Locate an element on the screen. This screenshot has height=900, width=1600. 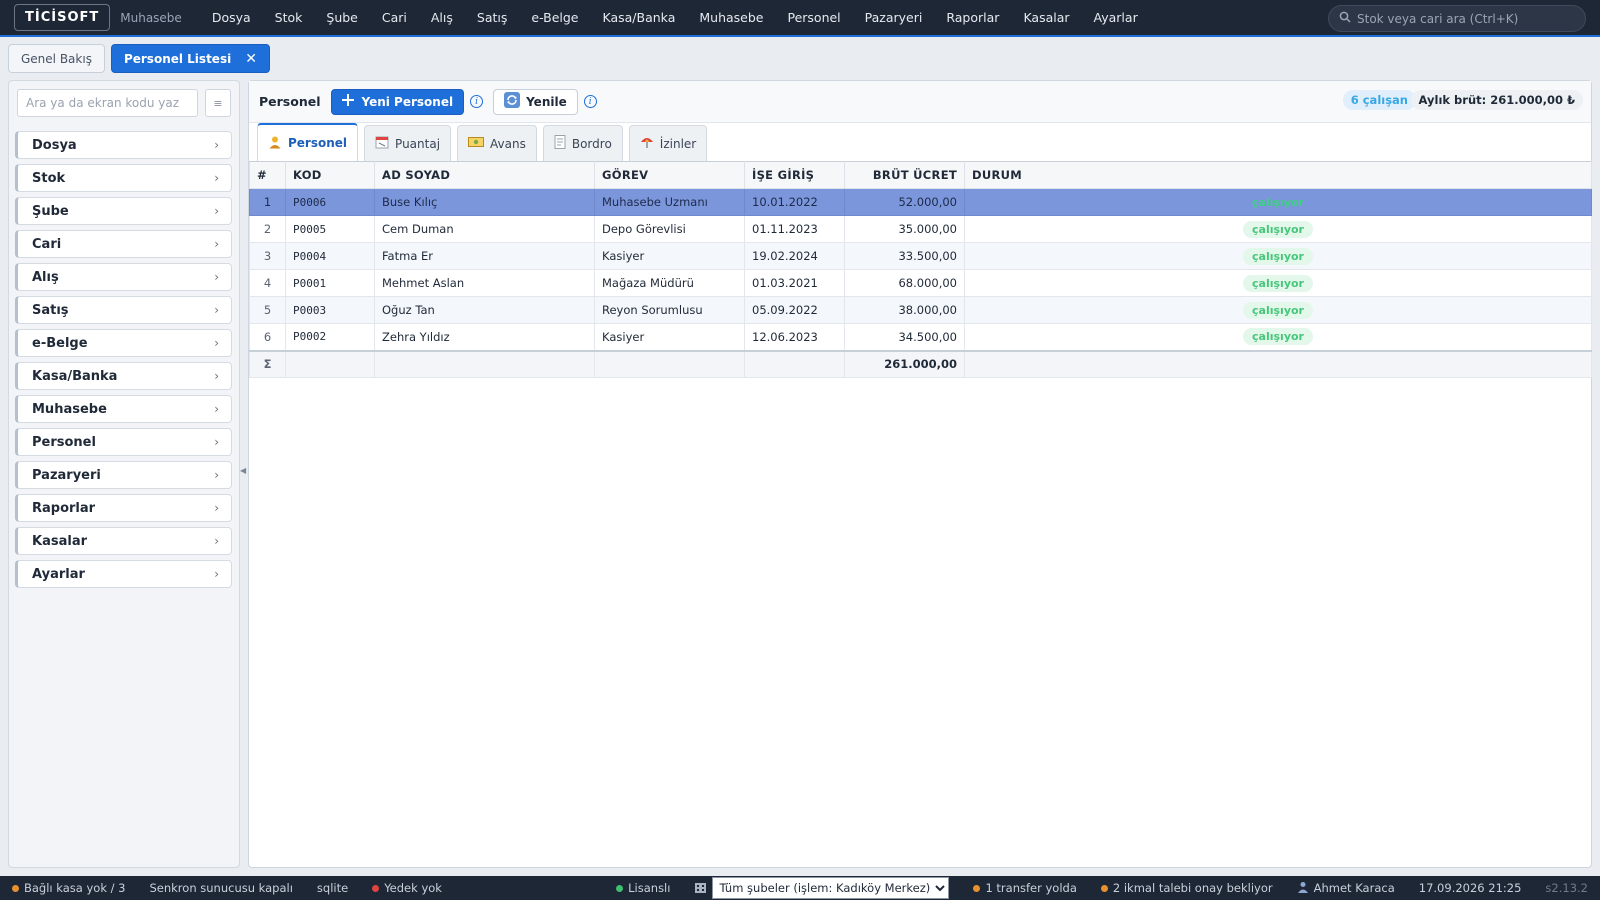
branch-select: Tüm şubeler (işlem: Kadıköy Merkez) is located at coordinates (831, 888).